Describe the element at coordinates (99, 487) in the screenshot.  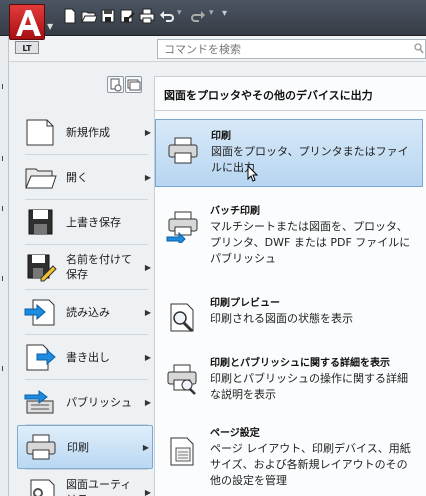
I see `menu-item-label: 図面ユーティリティ` at that location.